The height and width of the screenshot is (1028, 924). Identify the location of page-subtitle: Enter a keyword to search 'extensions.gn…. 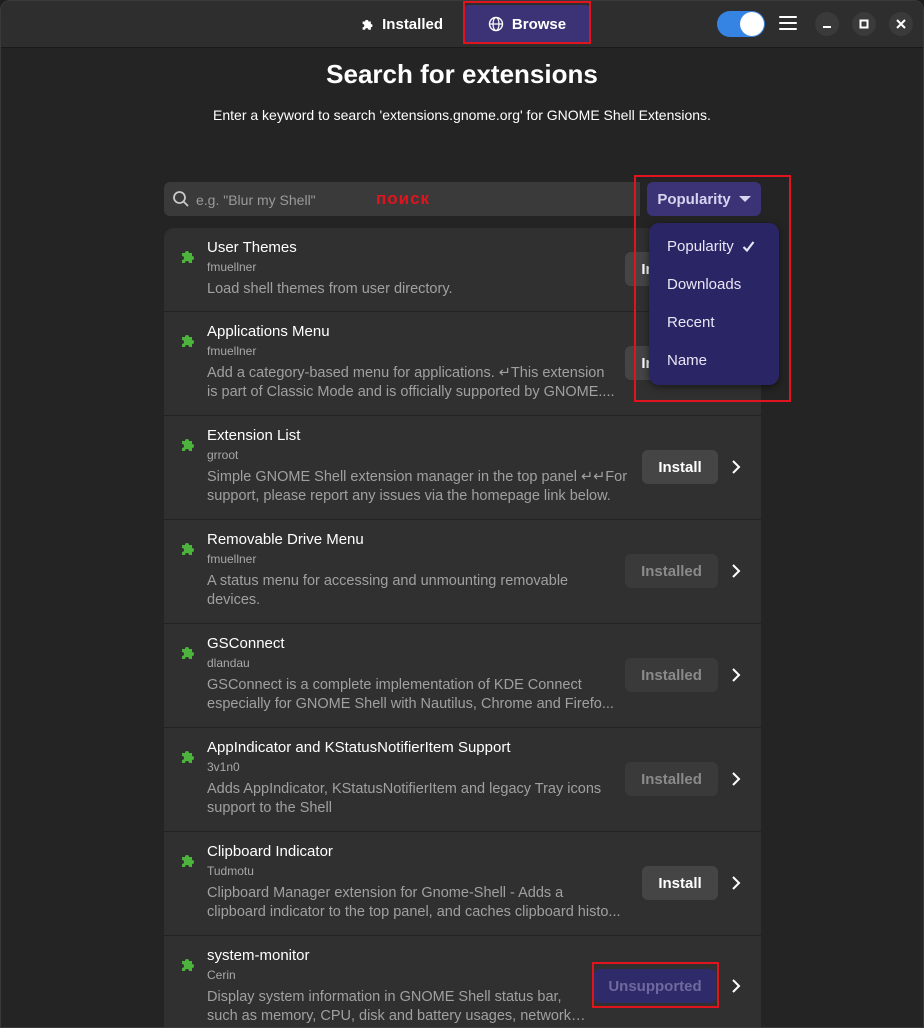
(462, 115).